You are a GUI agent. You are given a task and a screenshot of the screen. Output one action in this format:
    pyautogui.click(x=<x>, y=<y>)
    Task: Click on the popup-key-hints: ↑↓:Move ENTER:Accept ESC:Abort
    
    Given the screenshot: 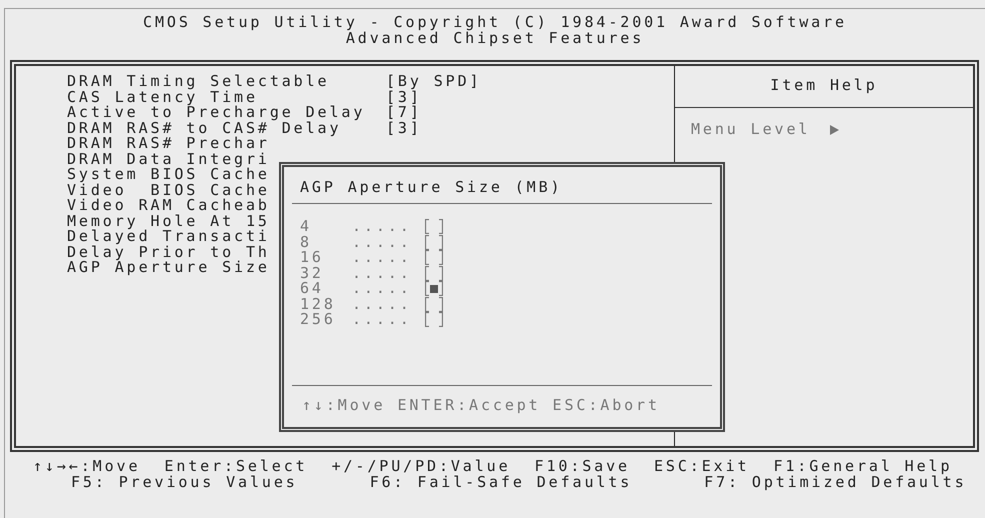 What is the action you would take?
    pyautogui.click(x=481, y=405)
    